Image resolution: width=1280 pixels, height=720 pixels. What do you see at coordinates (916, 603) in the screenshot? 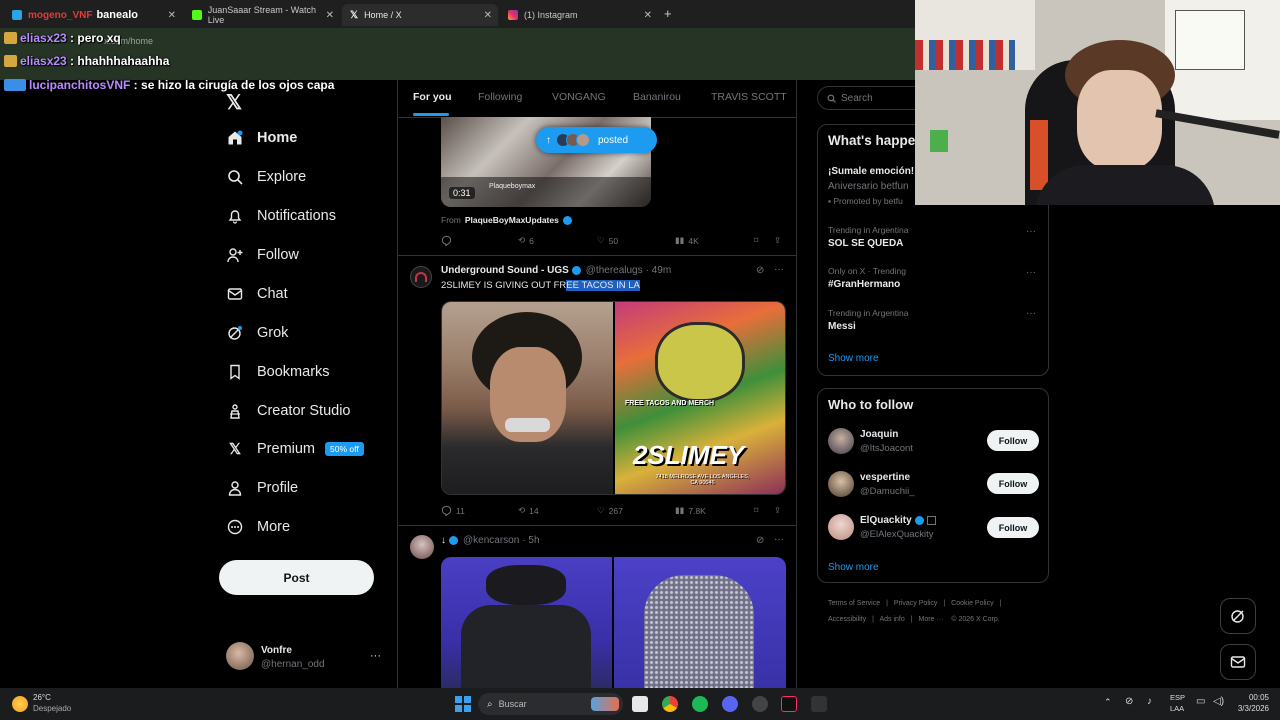
I see `footer-link: Privacy Policy` at bounding box center [916, 603].